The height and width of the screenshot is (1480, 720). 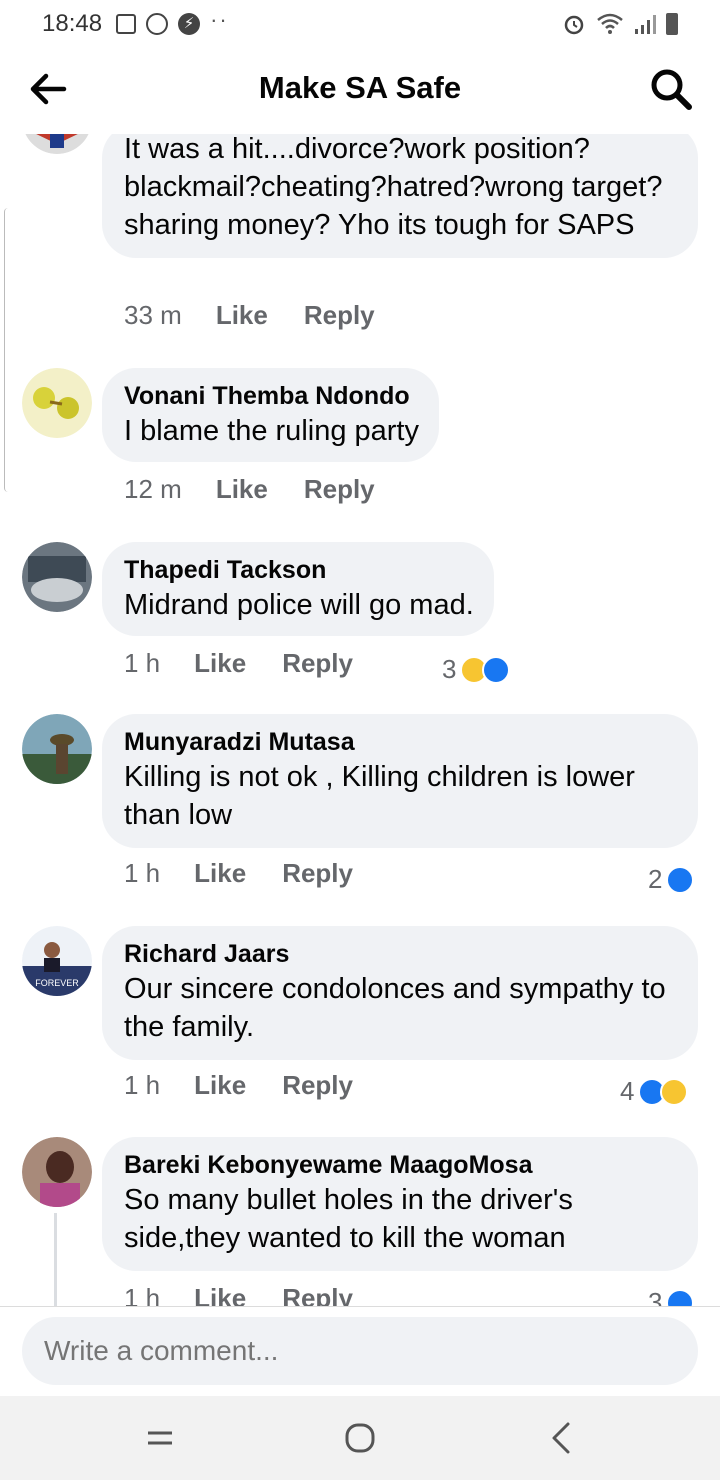 I want to click on gallery-icon, so click(x=126, y=24).